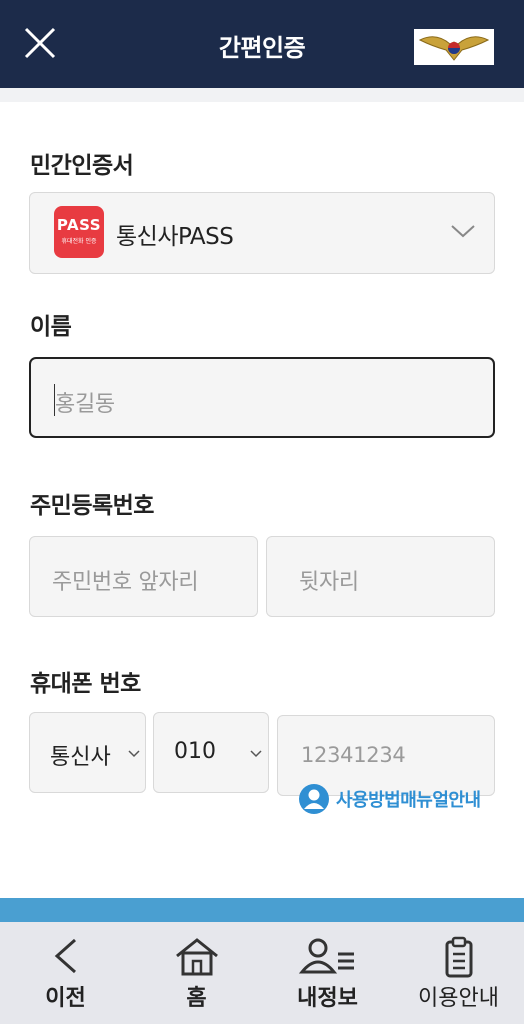  I want to click on bottom-tab-bar: 이전 홈 내정보 이용안내, so click(262, 973).